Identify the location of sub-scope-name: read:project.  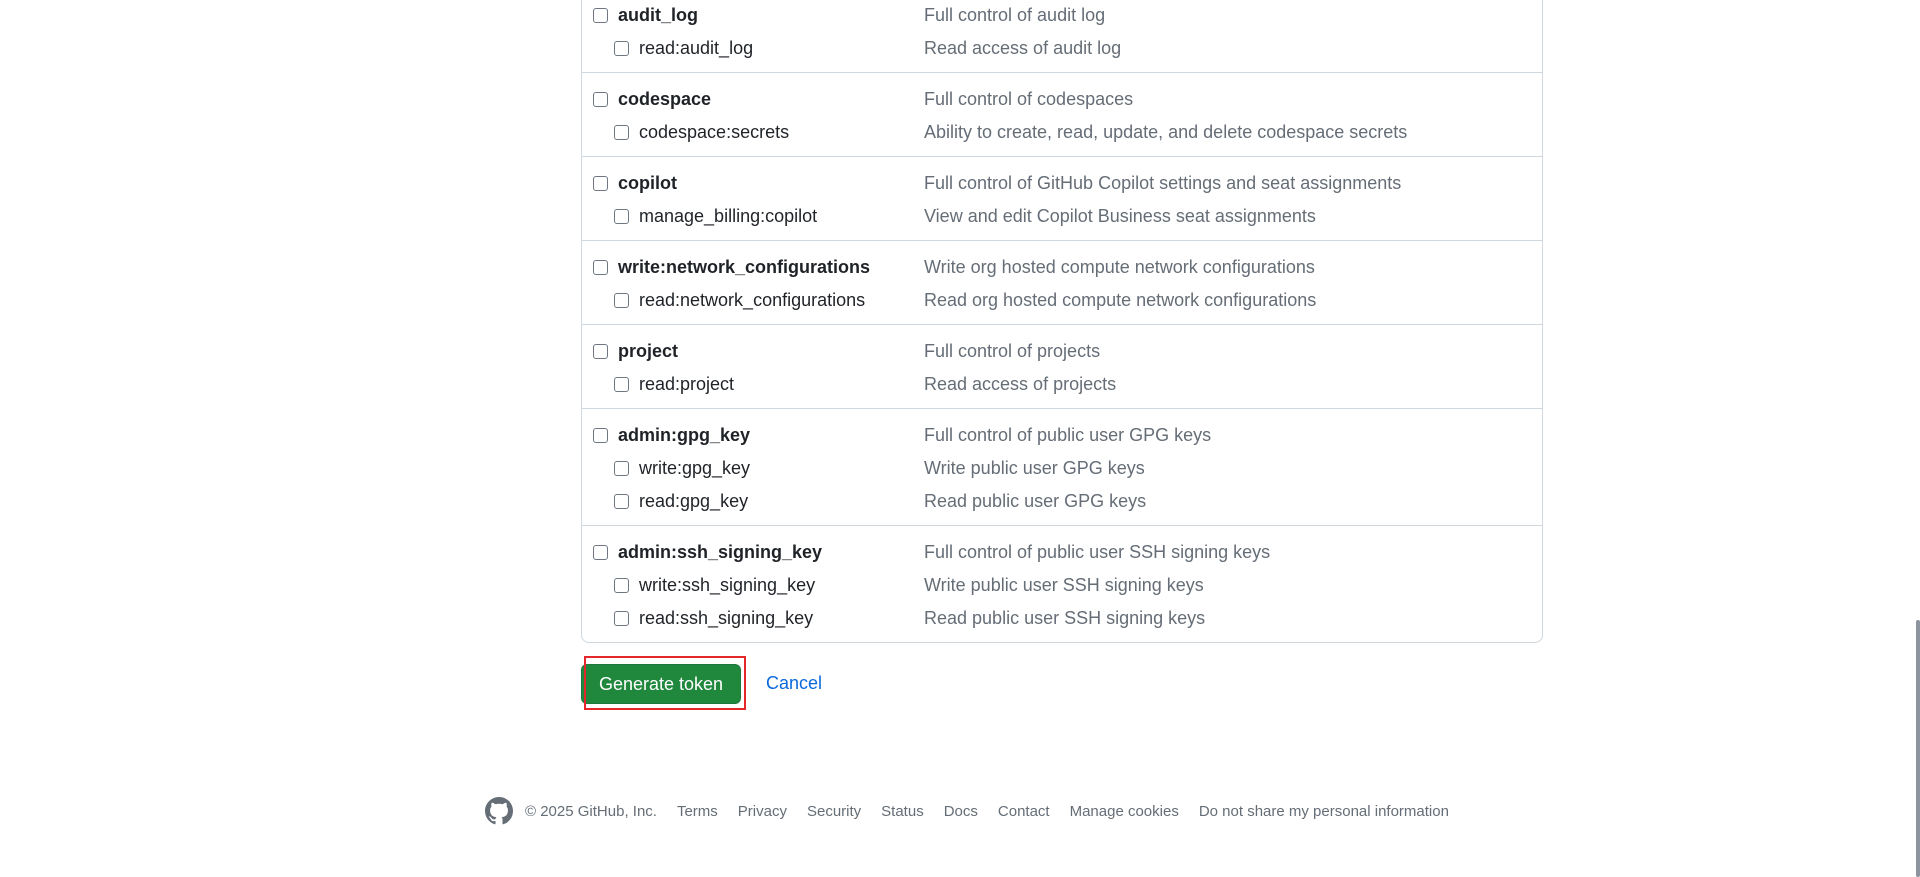
(686, 384).